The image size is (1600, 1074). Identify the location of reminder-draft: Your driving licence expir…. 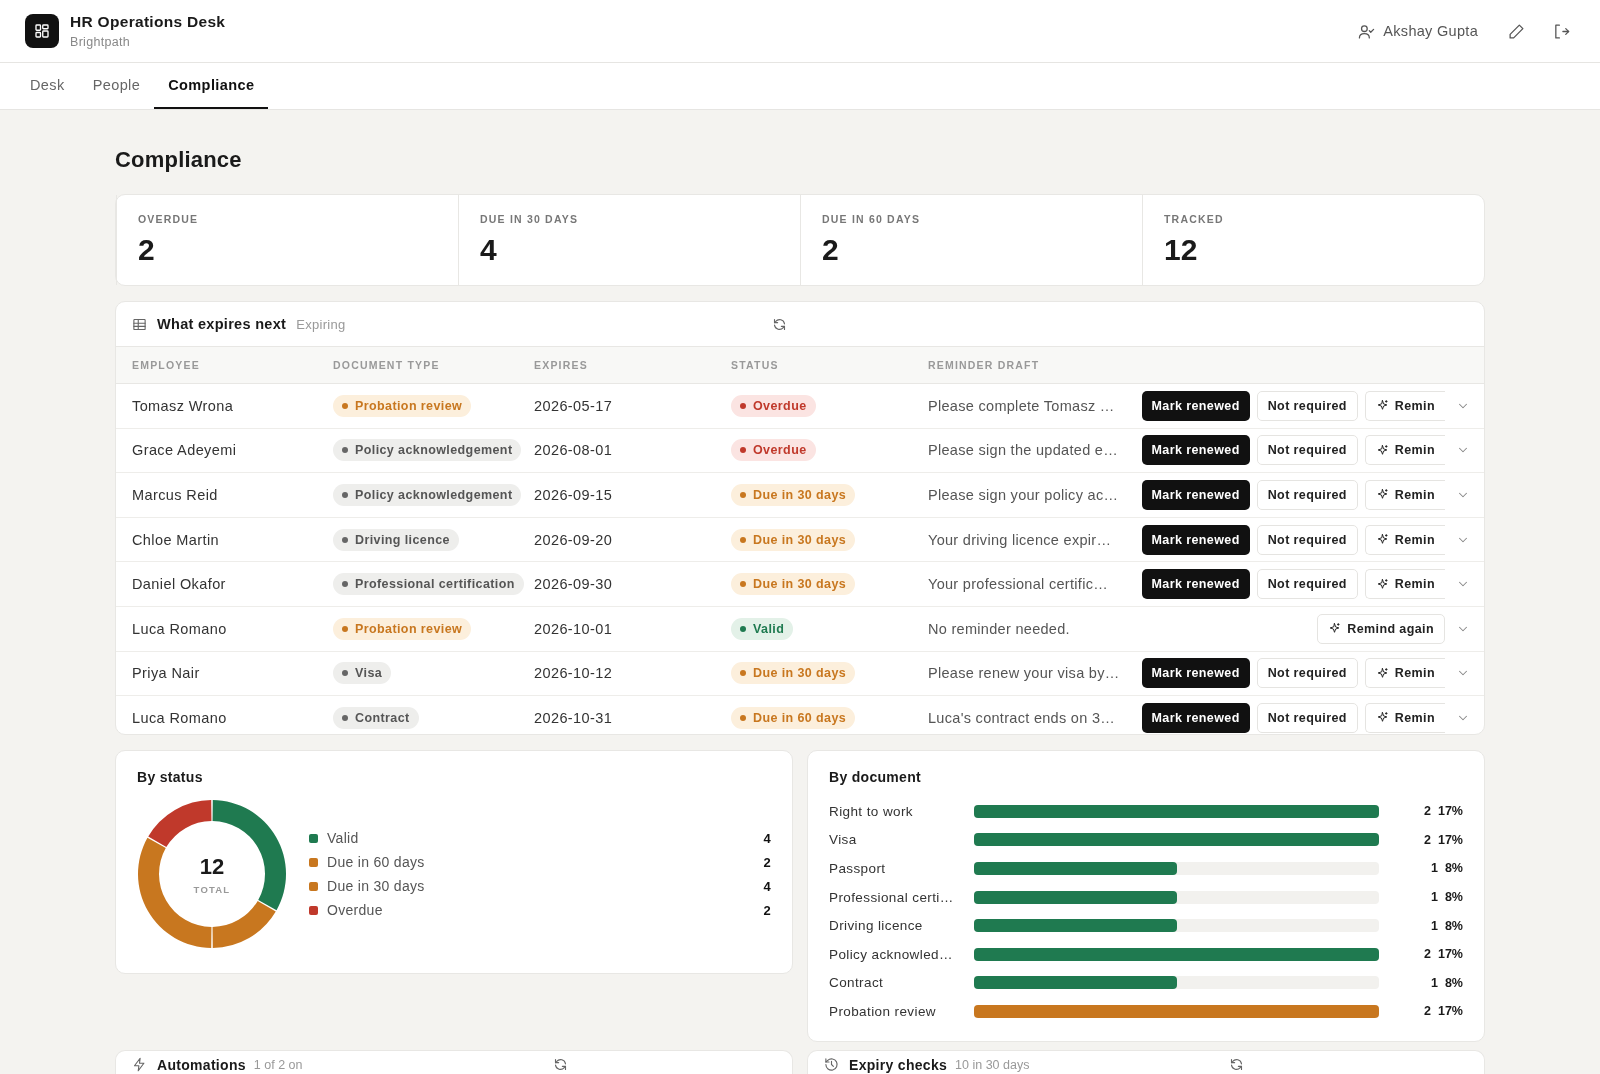
(1020, 539).